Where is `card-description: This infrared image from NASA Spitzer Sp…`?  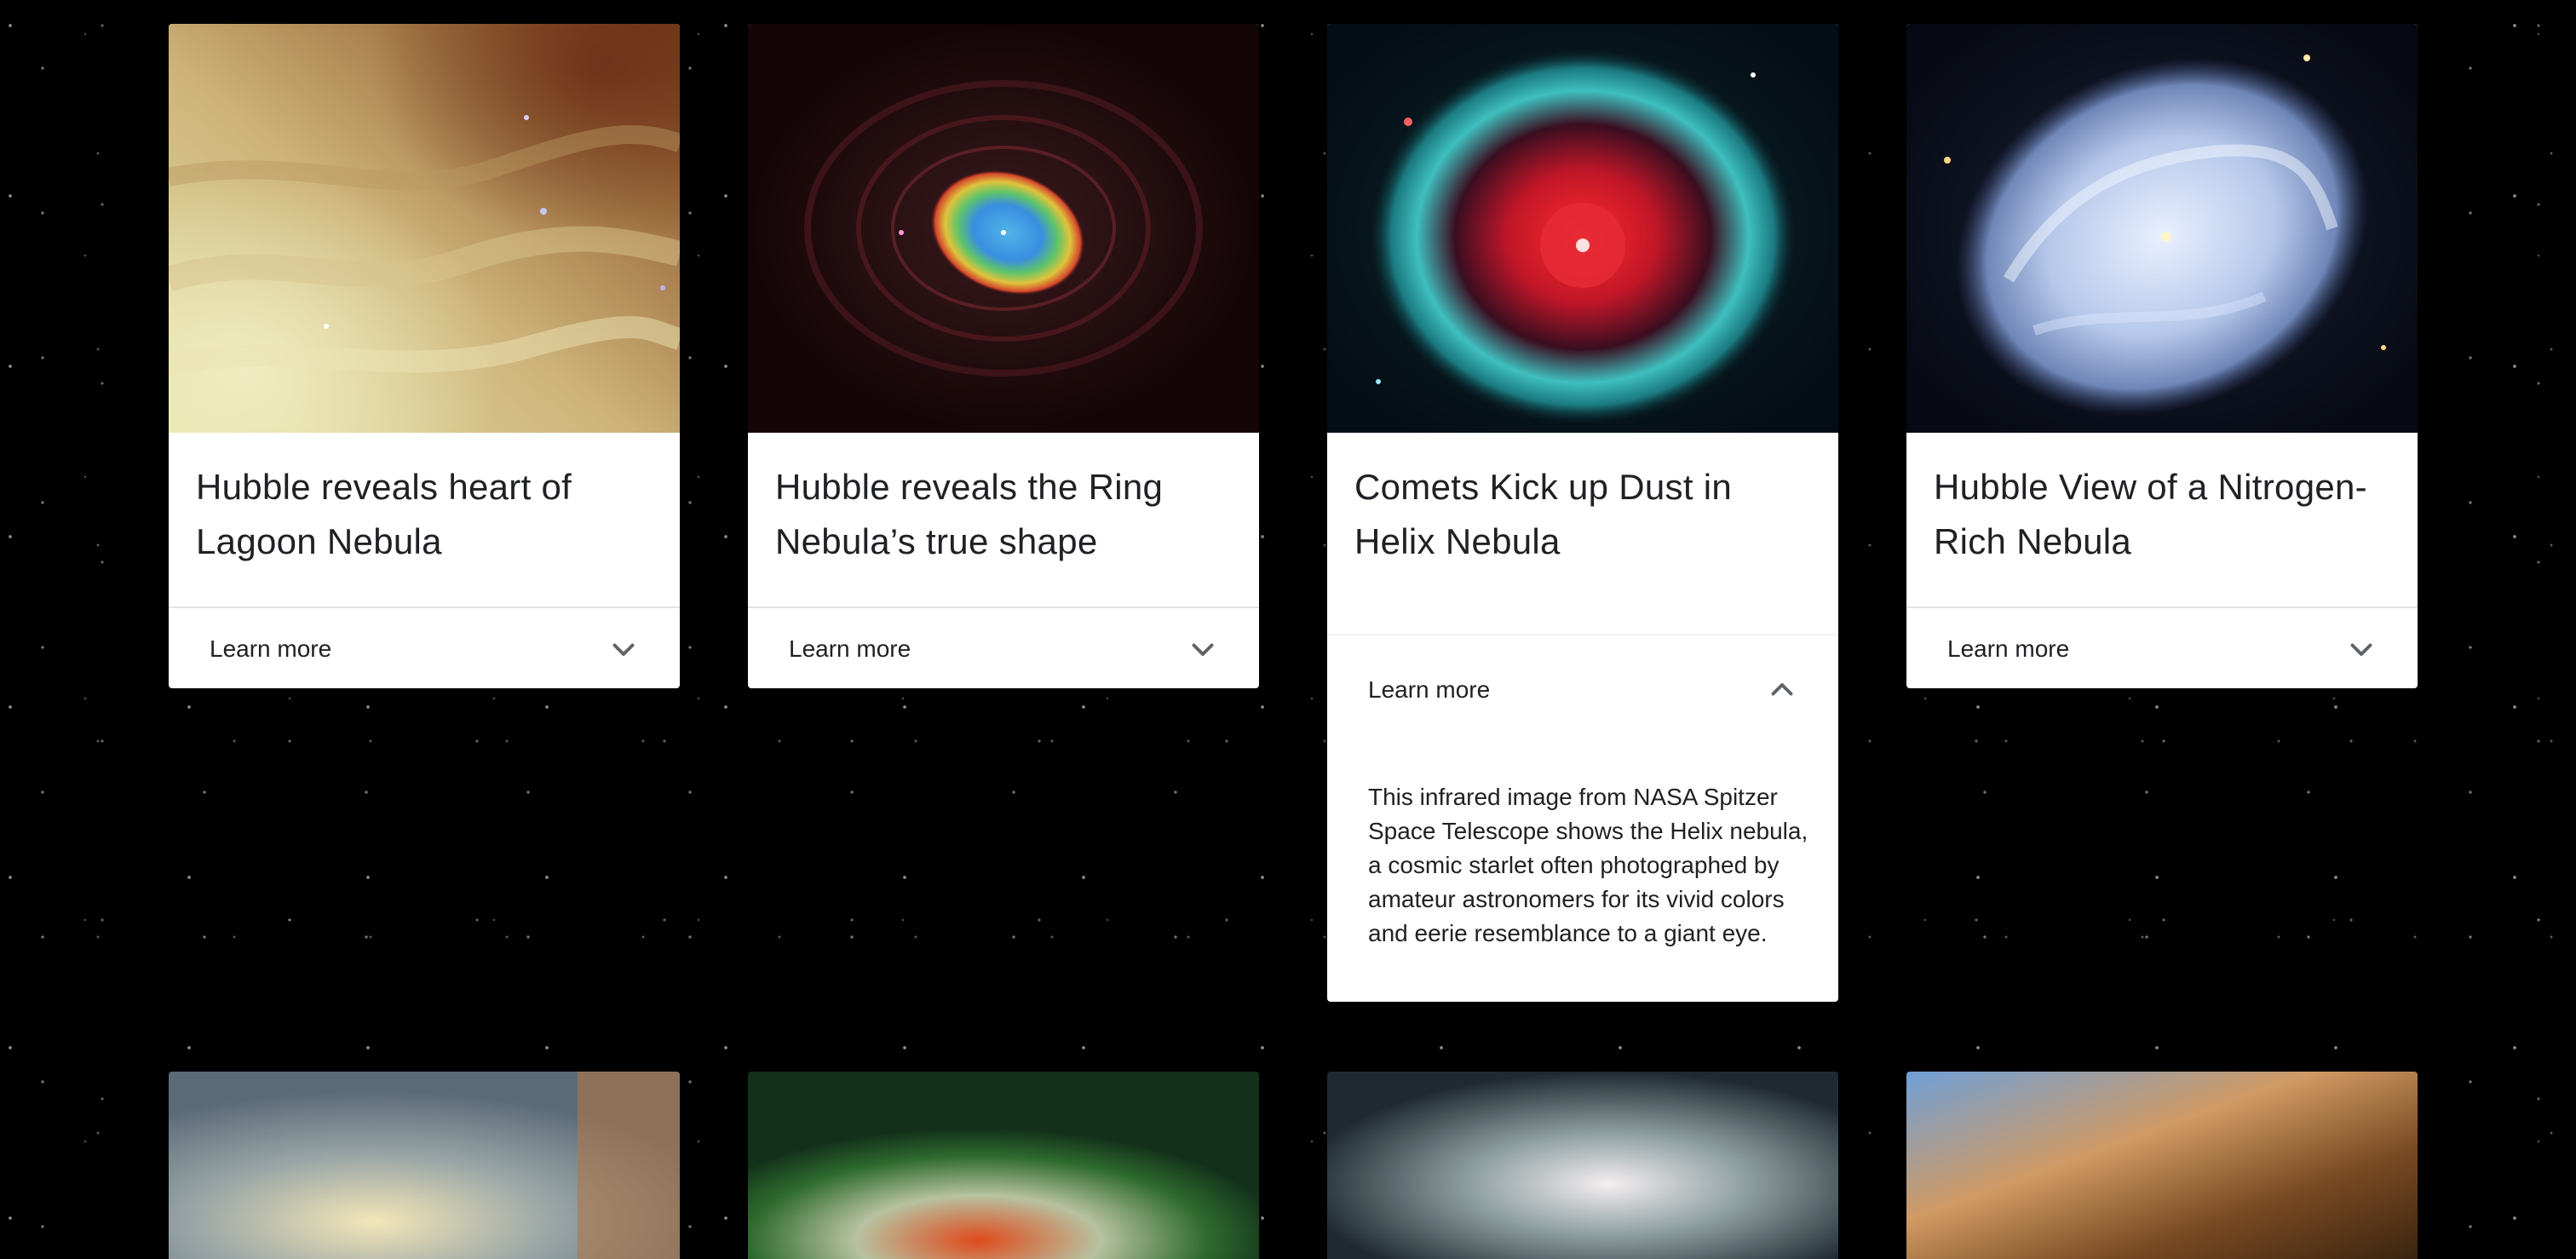 card-description: This infrared image from NASA Spitzer Sp… is located at coordinates (1588, 865).